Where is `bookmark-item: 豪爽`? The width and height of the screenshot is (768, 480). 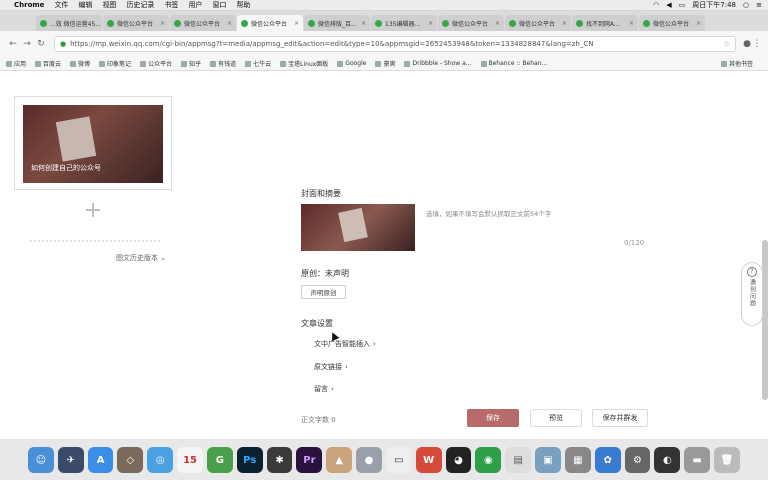
bookmark-item: 豪爽 is located at coordinates (385, 63).